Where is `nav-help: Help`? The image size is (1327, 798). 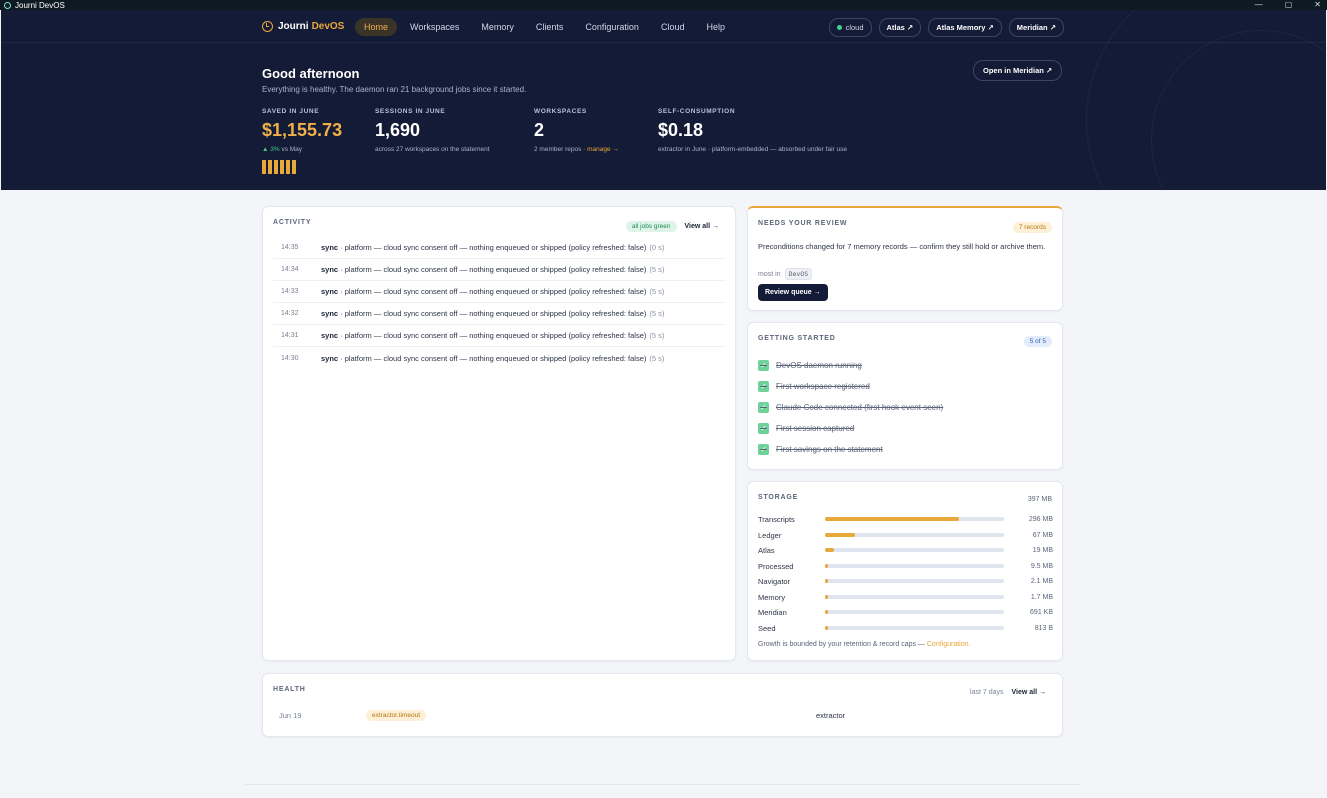 nav-help: Help is located at coordinates (715, 27).